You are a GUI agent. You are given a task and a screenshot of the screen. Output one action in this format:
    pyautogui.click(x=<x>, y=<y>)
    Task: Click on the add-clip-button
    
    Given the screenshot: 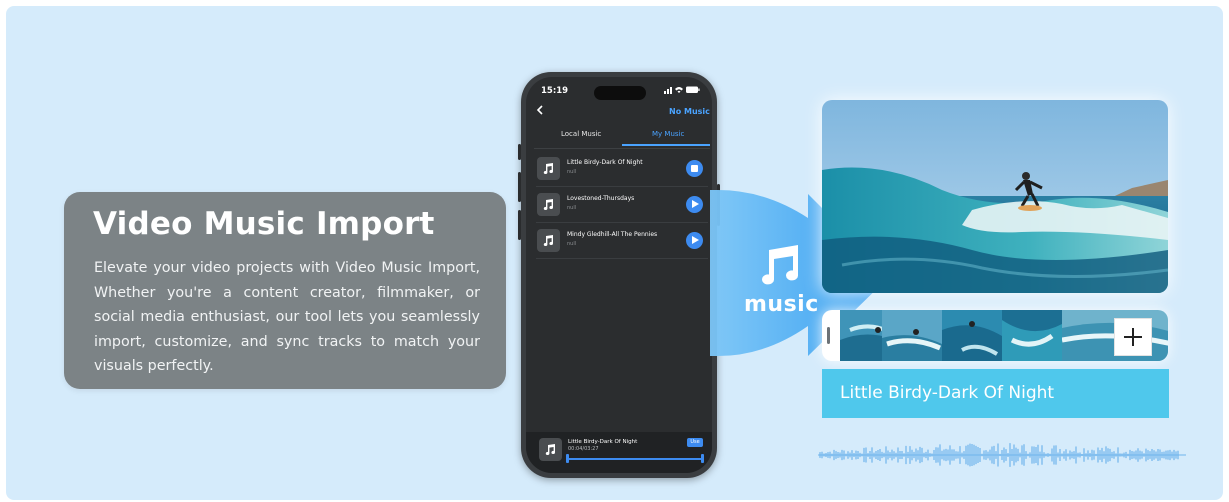 What is the action you would take?
    pyautogui.click(x=1133, y=337)
    